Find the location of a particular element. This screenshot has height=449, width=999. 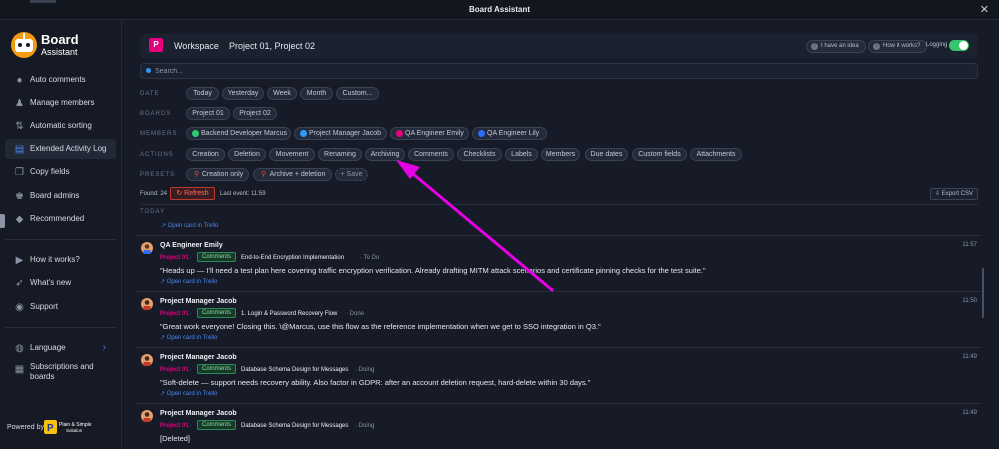

member-chip-marcus: Backend Developer Marcus is located at coordinates (238, 133).